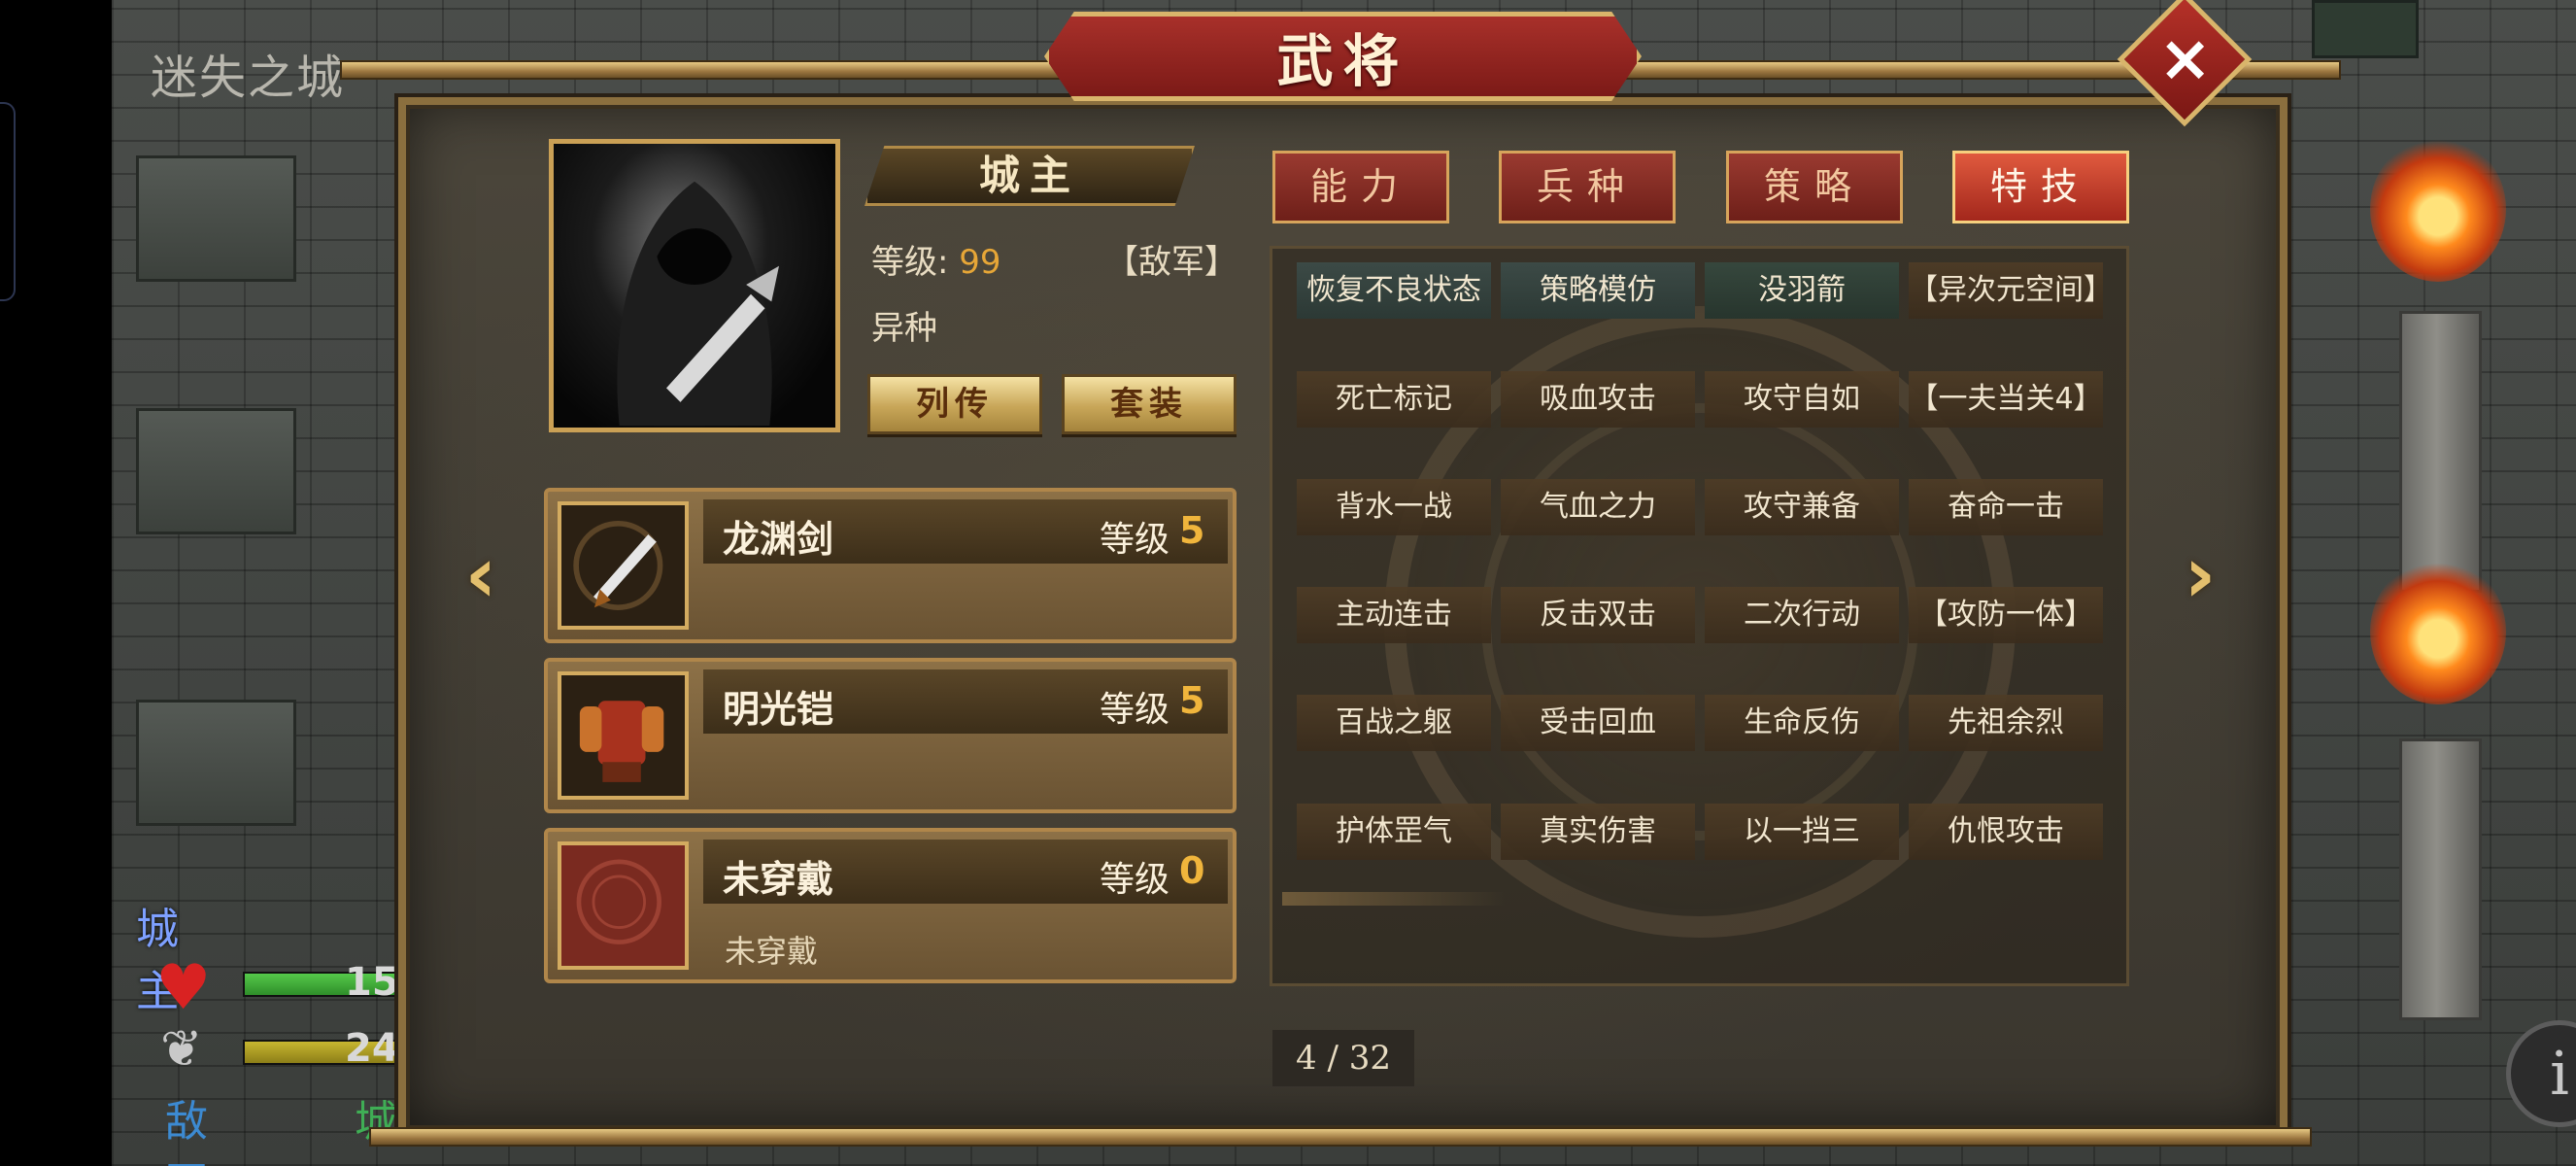 The image size is (2576, 1166). I want to click on skill-item: 受击回血, so click(1598, 723).